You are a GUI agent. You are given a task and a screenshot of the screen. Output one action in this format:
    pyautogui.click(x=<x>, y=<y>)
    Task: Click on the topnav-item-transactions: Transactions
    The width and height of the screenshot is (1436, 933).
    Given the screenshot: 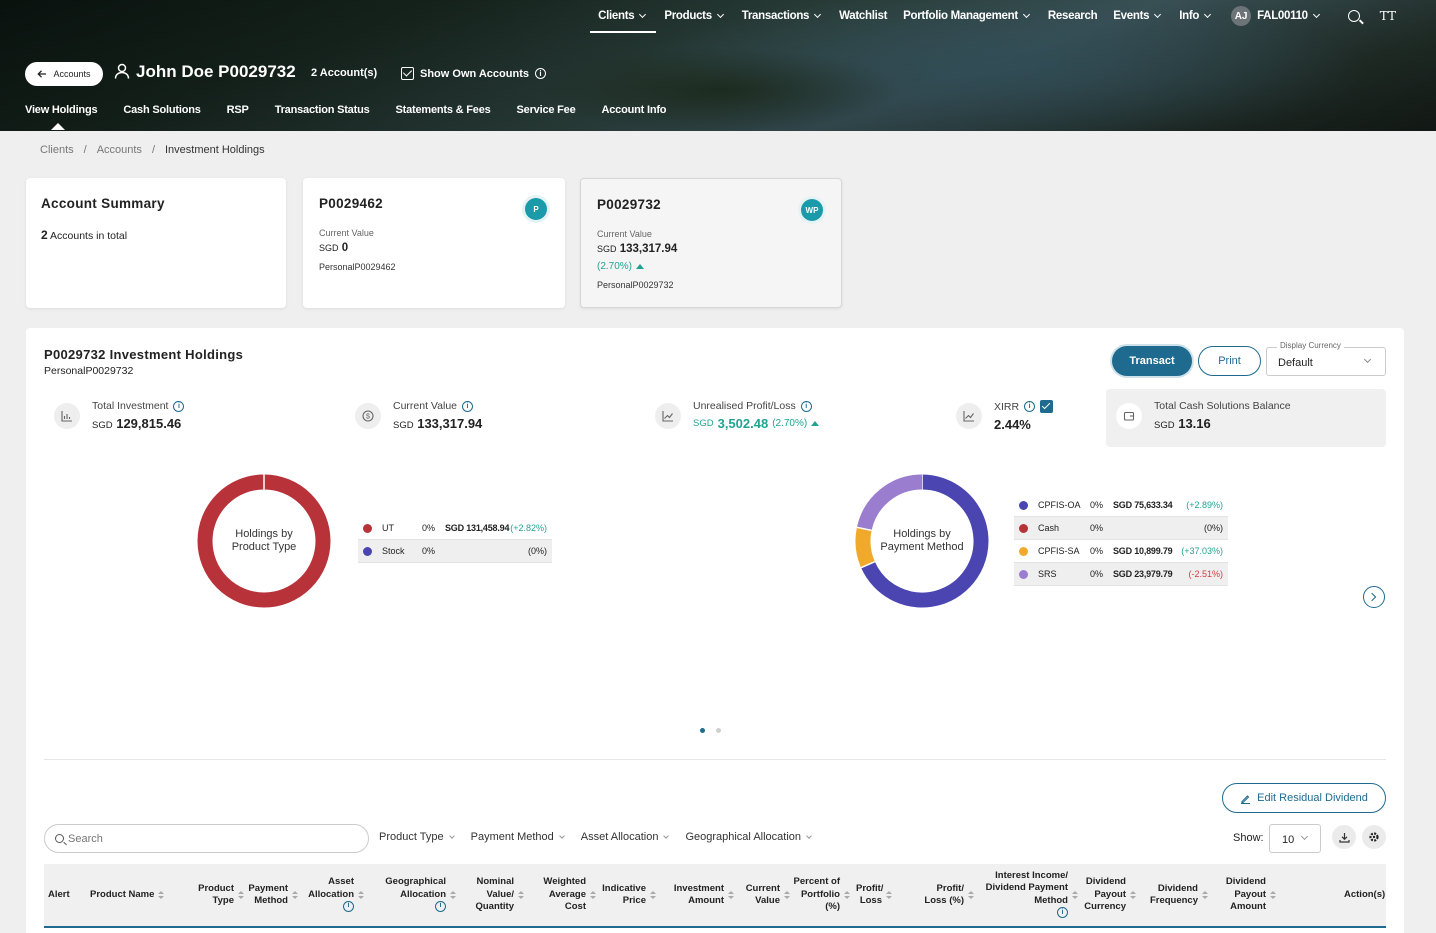 What is the action you would take?
    pyautogui.click(x=782, y=16)
    